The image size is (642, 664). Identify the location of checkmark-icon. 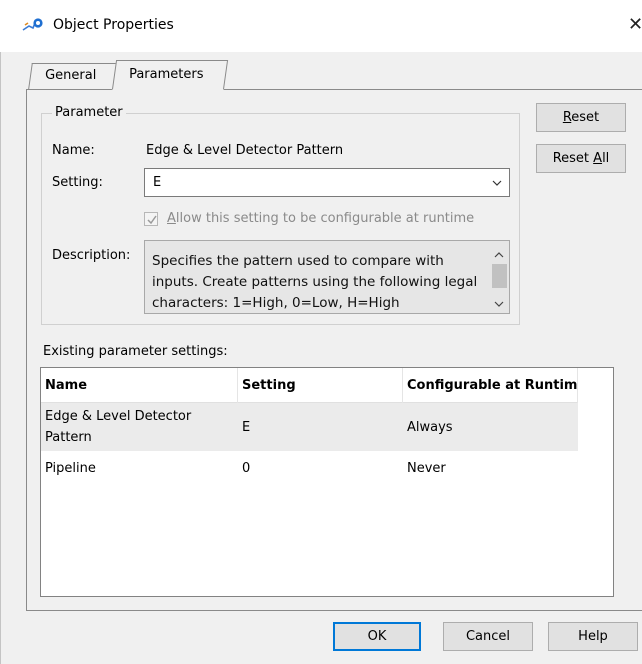
(152, 220).